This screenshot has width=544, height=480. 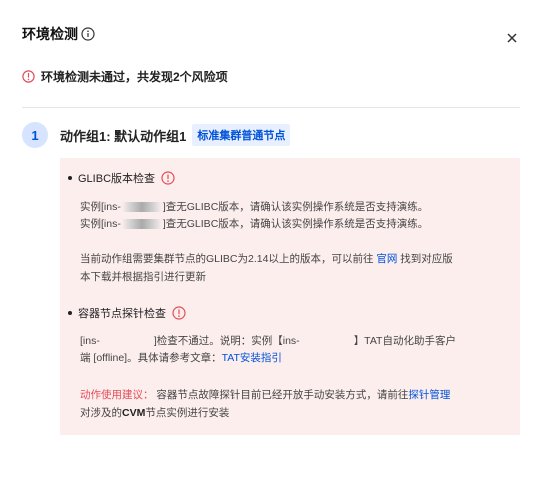 I want to click on suggestion-text: 节点实例进行安装, so click(x=187, y=413).